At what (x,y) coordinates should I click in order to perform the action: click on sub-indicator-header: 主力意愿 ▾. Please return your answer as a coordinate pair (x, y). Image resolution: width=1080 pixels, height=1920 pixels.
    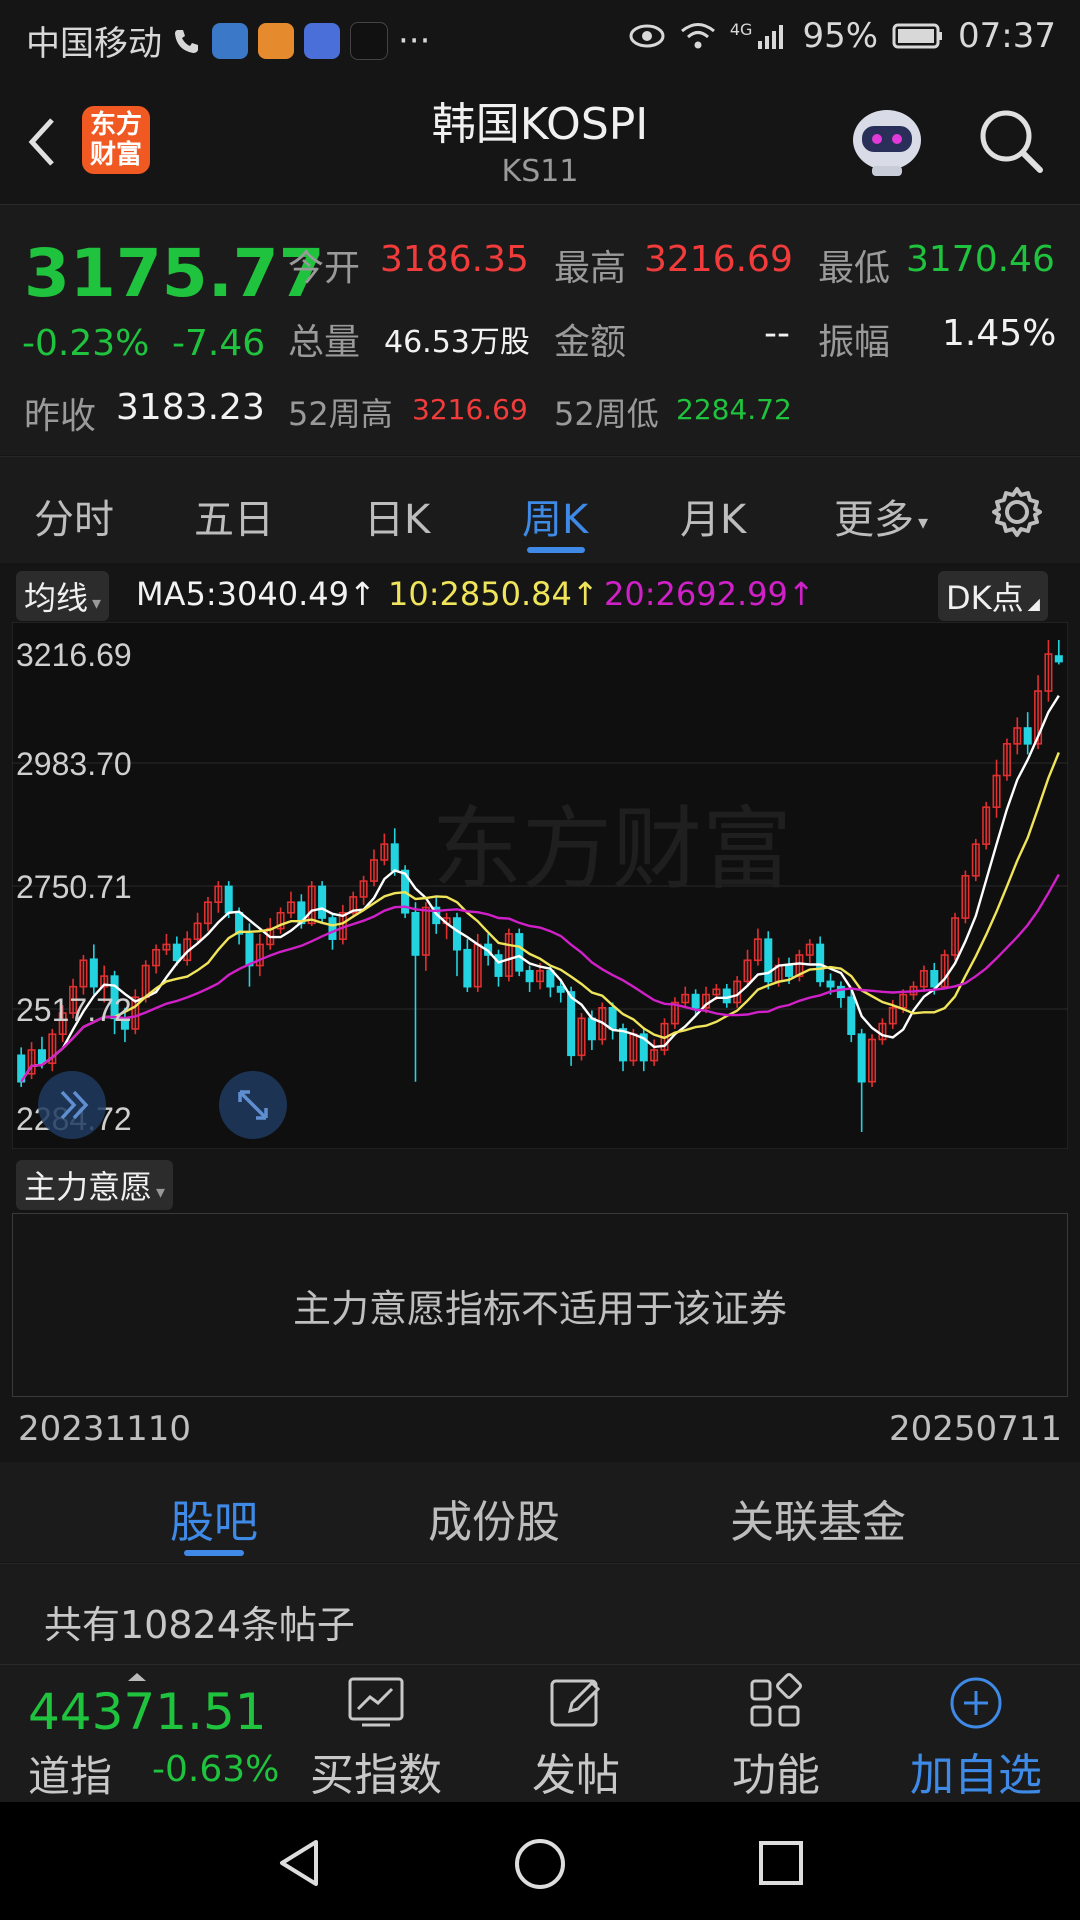
    Looking at the image, I should click on (540, 1182).